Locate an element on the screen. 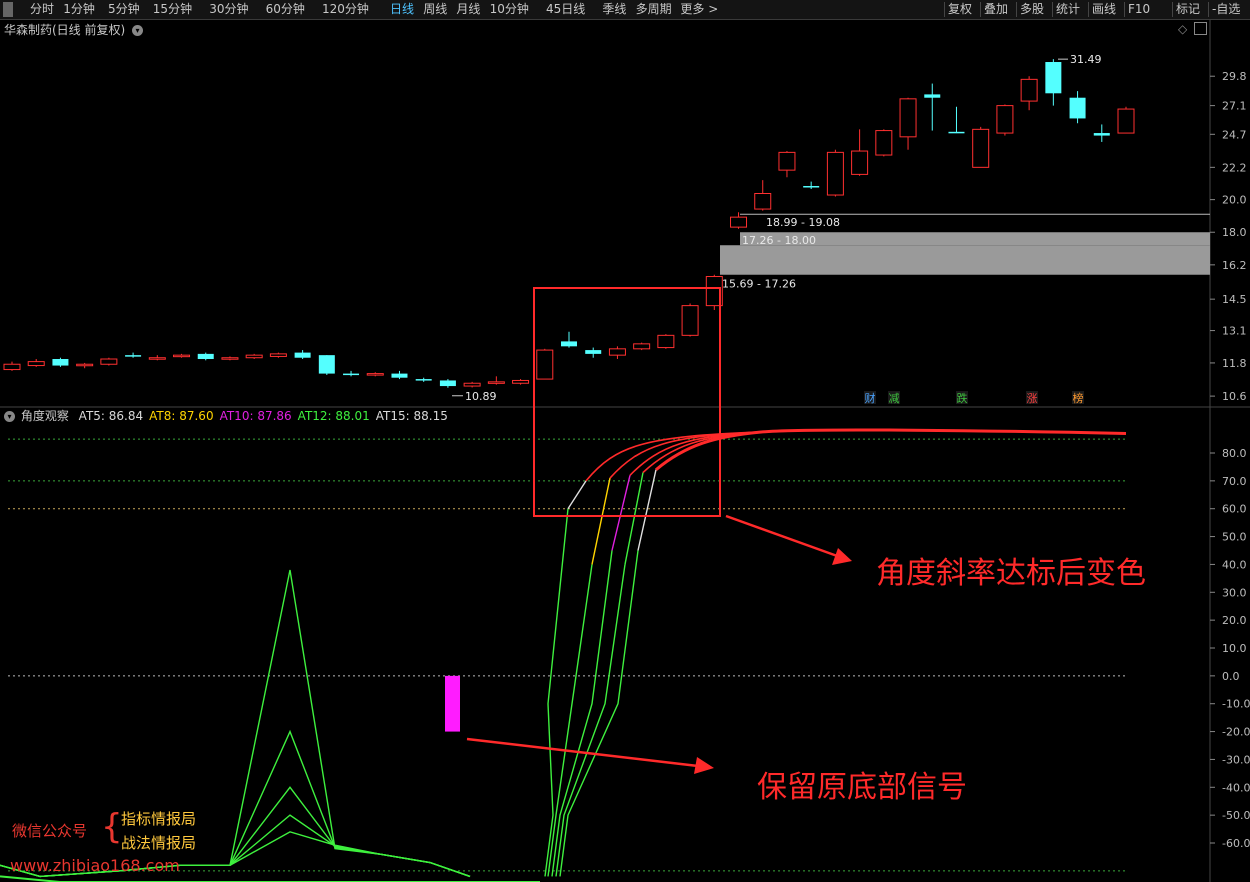  price-tick-label: 10.6 is located at coordinates (1234, 396).